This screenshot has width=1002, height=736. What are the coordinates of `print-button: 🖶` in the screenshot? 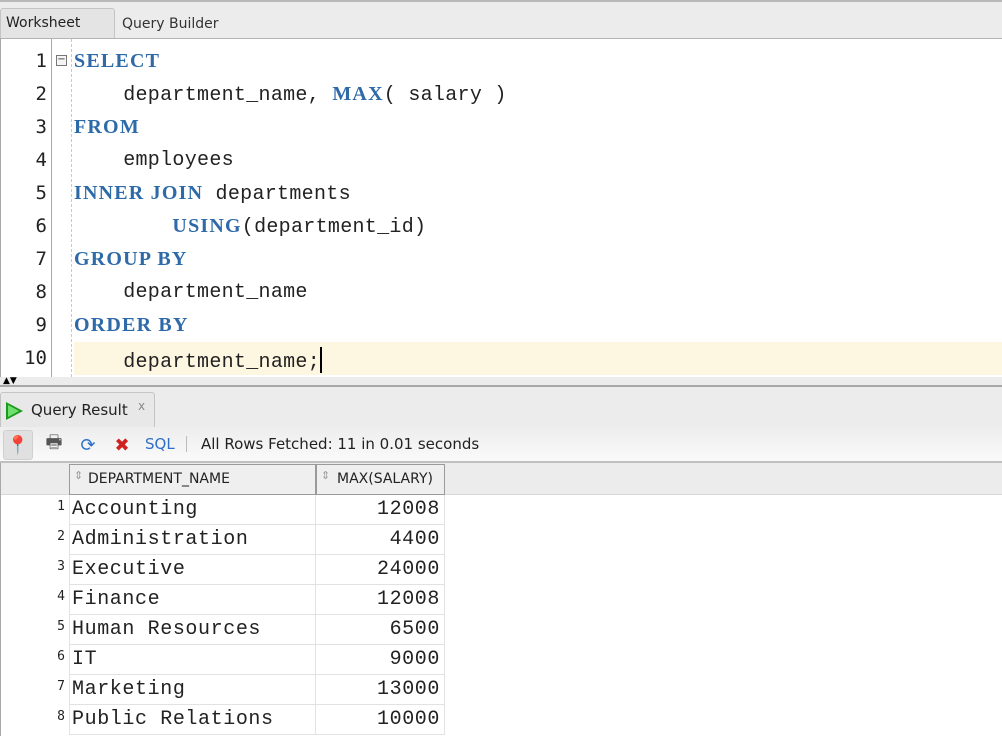 It's located at (54, 445).